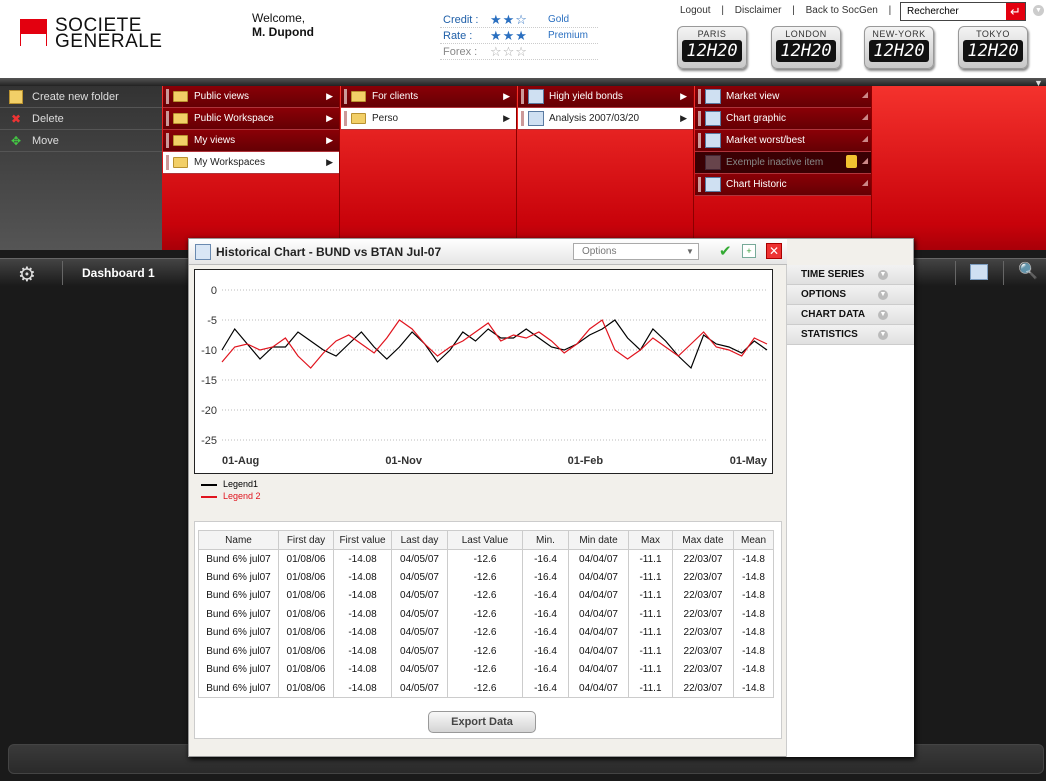 This screenshot has width=1046, height=781. I want to click on column-header: Name, so click(238, 540).